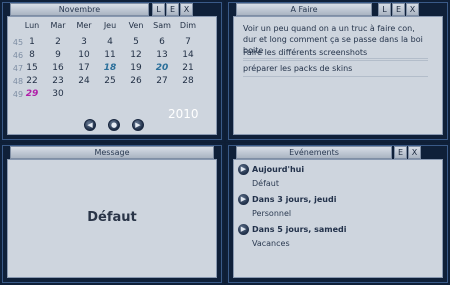 Image resolution: width=450 pixels, height=285 pixels. I want to click on calendar-day: 21, so click(188, 68).